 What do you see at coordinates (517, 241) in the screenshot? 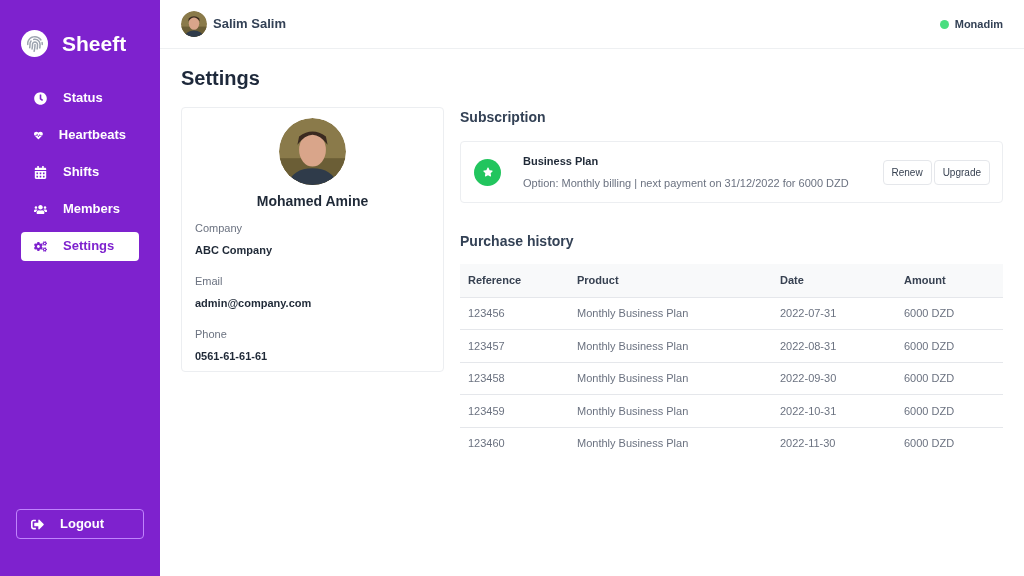
I see `section-heading: Purchase history` at bounding box center [517, 241].